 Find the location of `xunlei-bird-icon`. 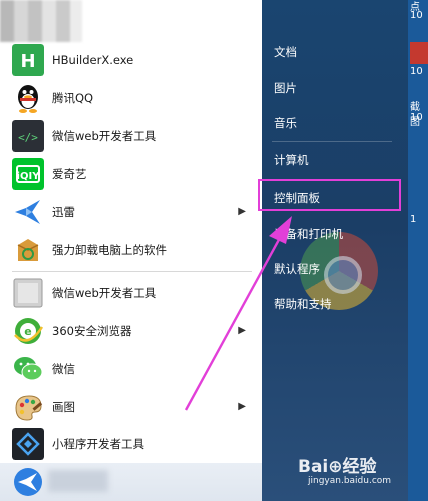

xunlei-bird-icon is located at coordinates (28, 212).